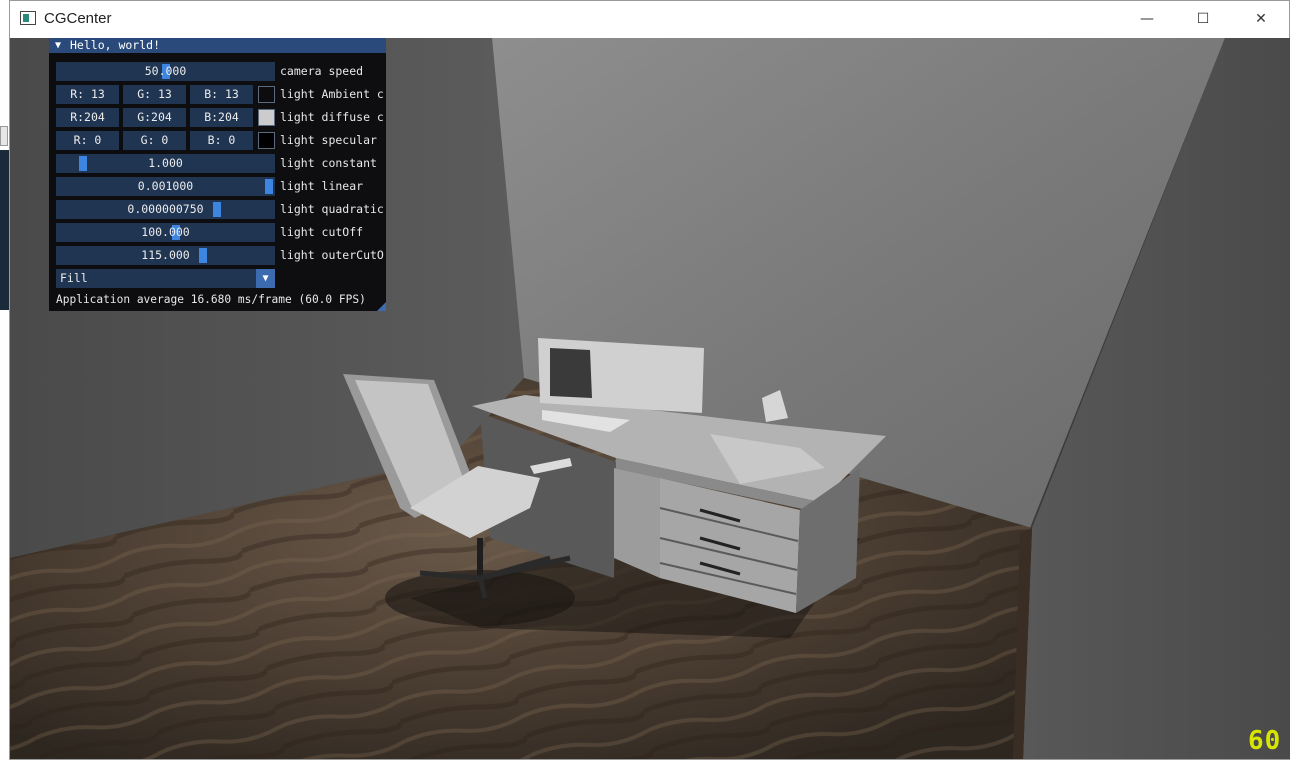 This screenshot has width=1298, height=766. I want to click on slider-value: 115.000, so click(165, 255).